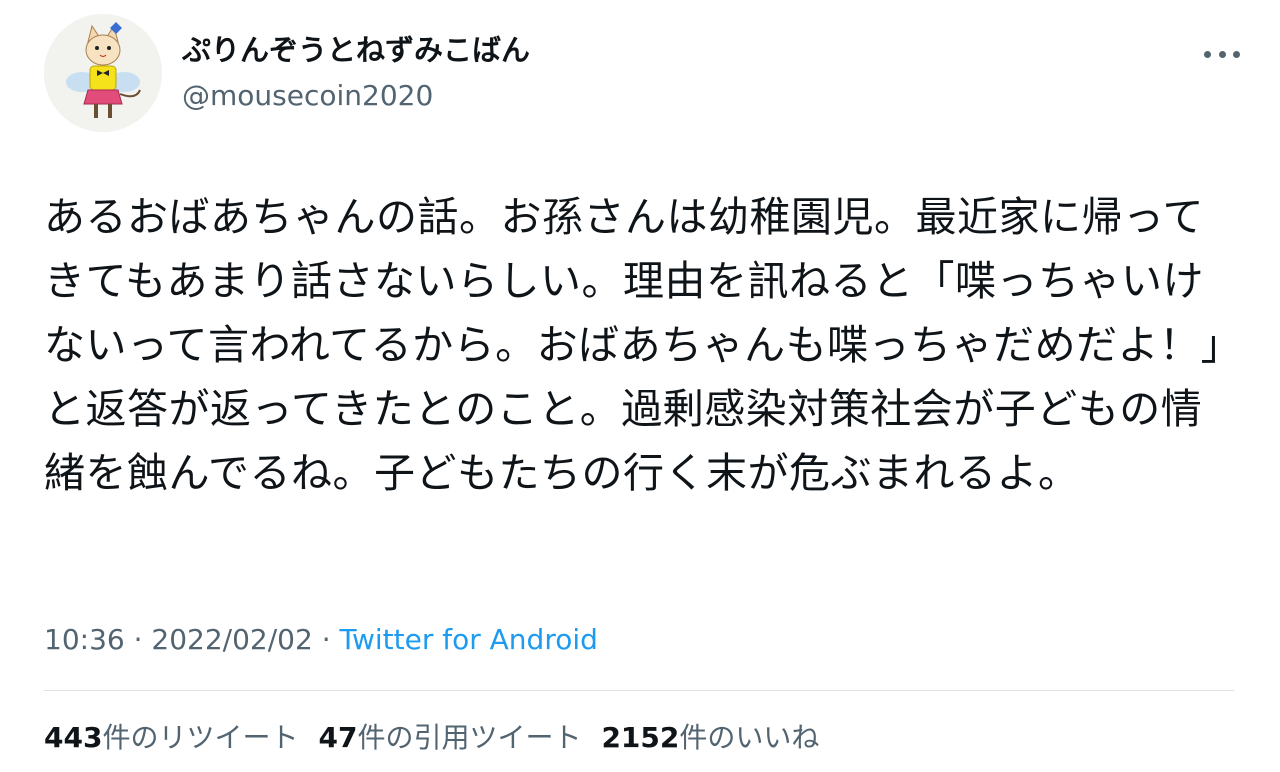  Describe the element at coordinates (356, 96) in the screenshot. I see `user-handle: @mousecoin2020` at that location.